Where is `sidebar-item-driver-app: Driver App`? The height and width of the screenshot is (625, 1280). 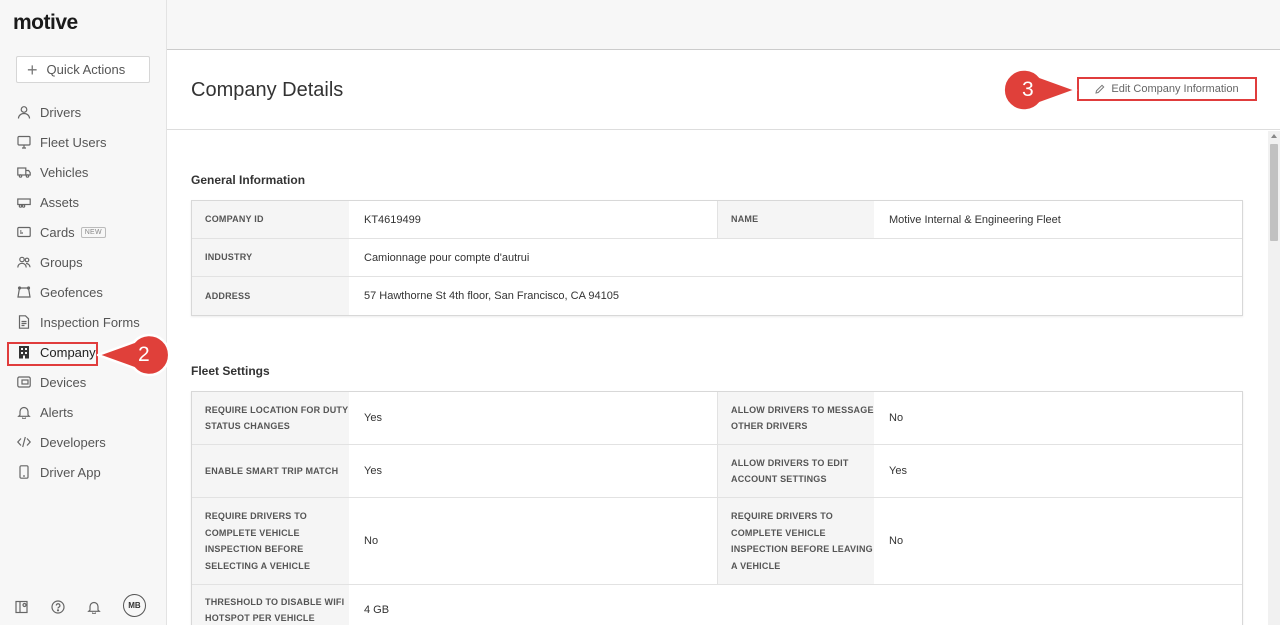
sidebar-item-driver-app: Driver App is located at coordinates (83, 472).